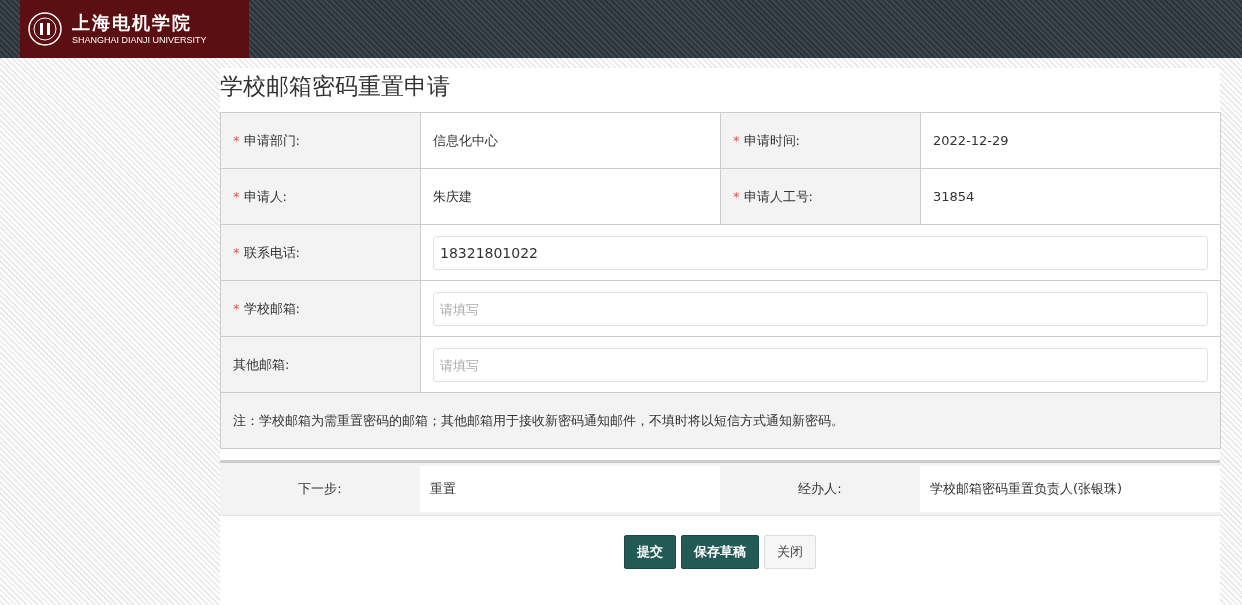 The width and height of the screenshot is (1242, 605). I want to click on field-value: 31854, so click(954, 196).